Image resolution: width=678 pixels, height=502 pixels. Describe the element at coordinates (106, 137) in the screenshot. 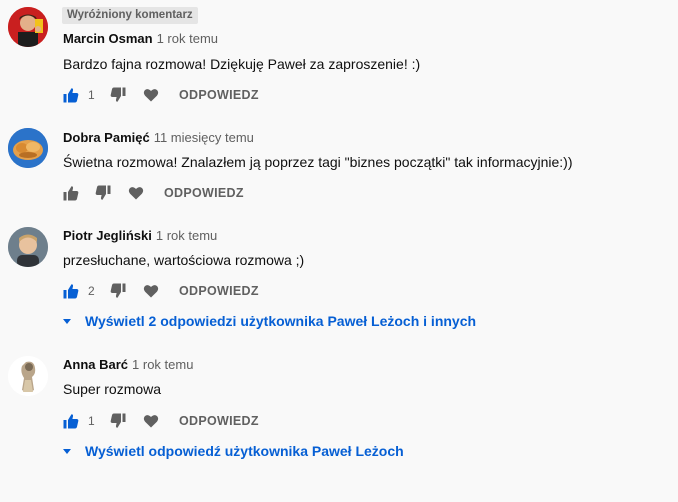

I see `author-name: Dobra Pamięć` at that location.